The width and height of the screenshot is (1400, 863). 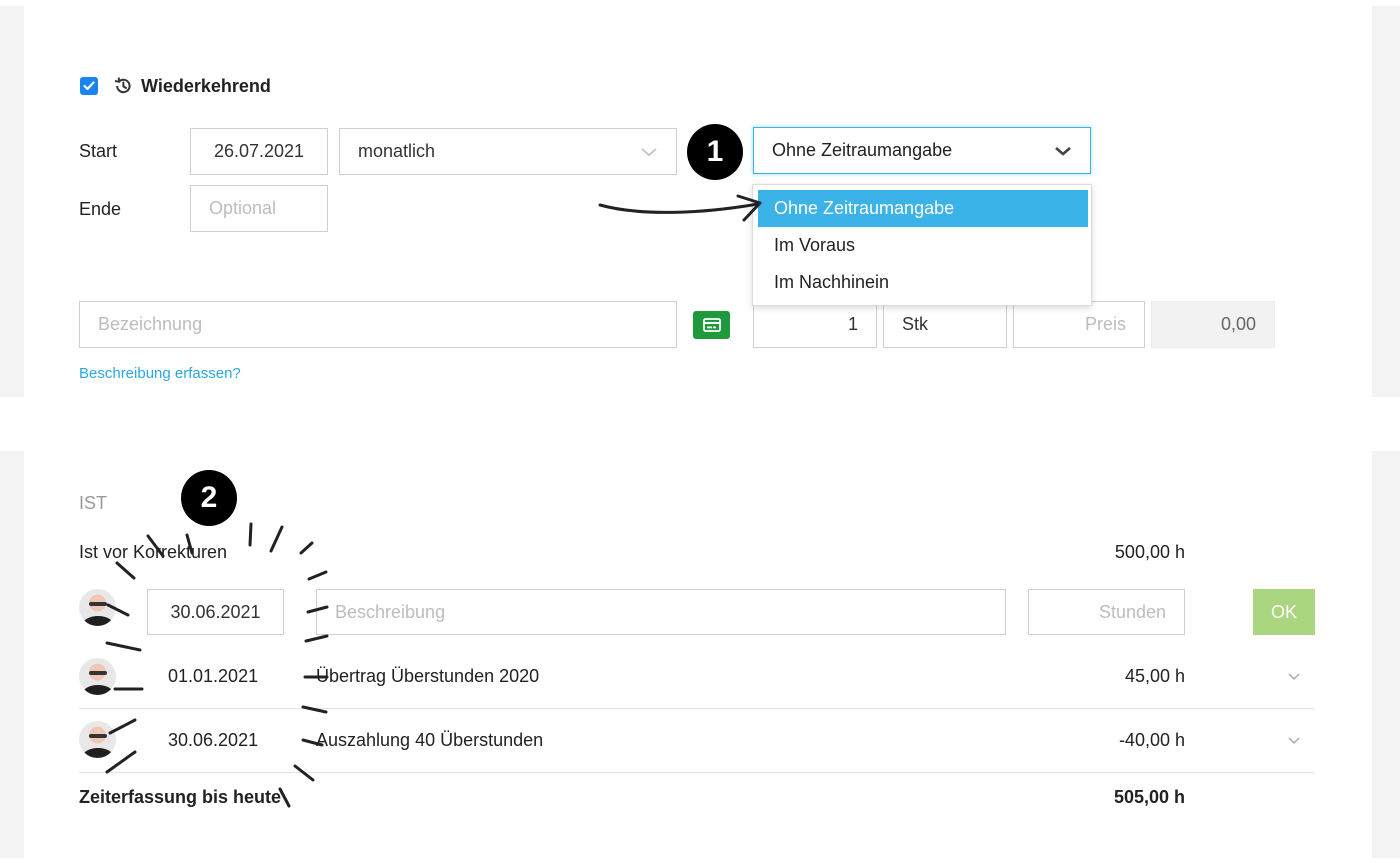 What do you see at coordinates (1386, 654) in the screenshot?
I see `right-gutter-bottom` at bounding box center [1386, 654].